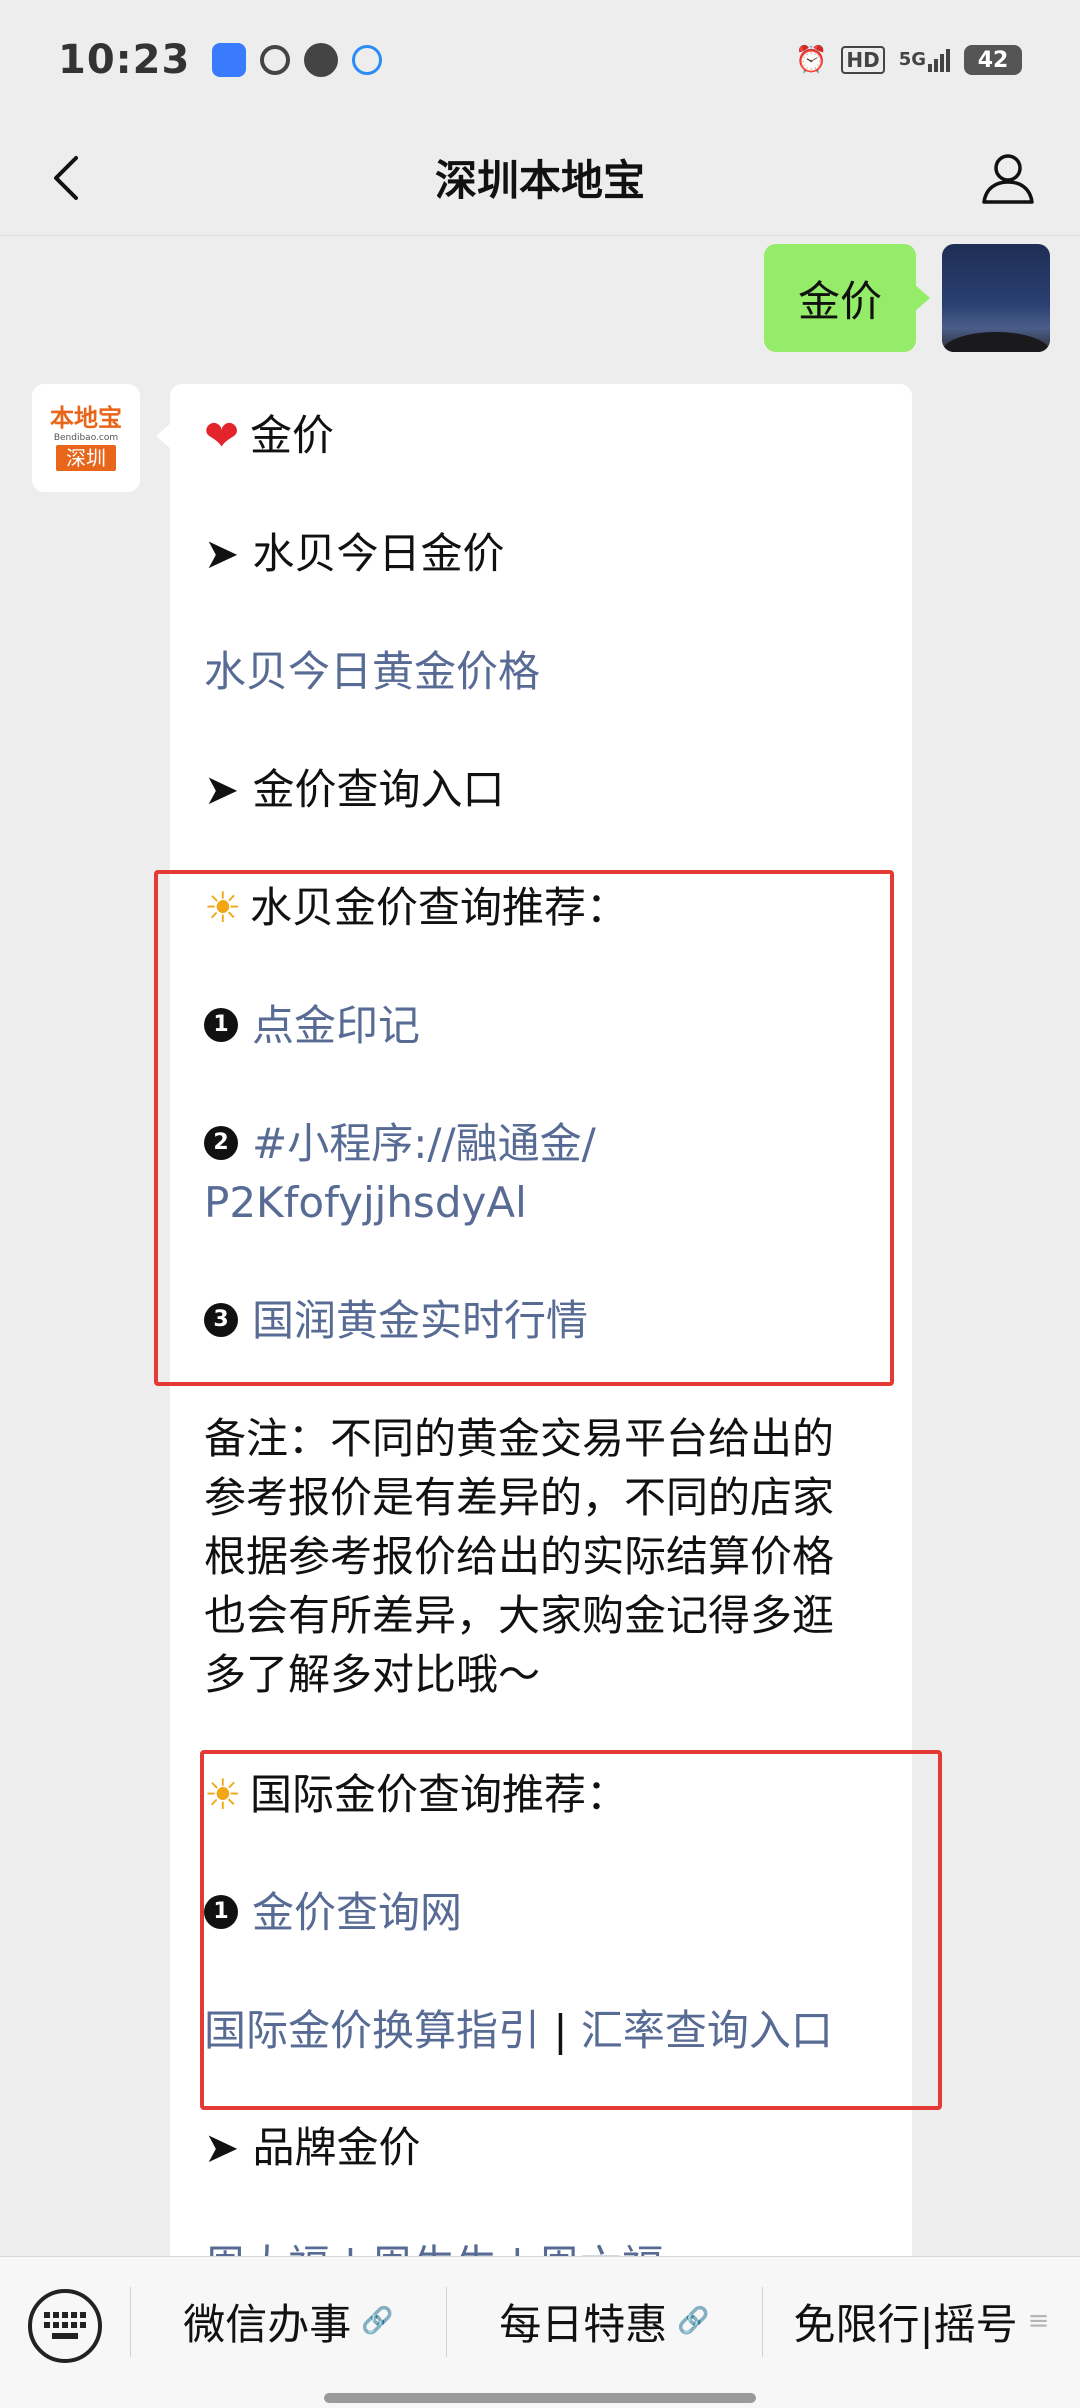 This screenshot has width=1080, height=2408. What do you see at coordinates (222, 435) in the screenshot?
I see `heart-icon: ❤` at bounding box center [222, 435].